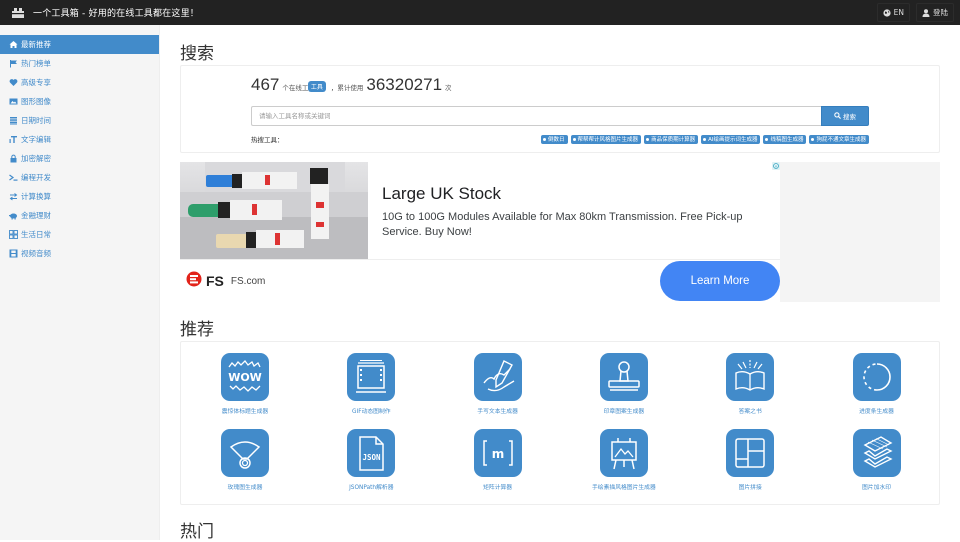  What do you see at coordinates (197, 532) in the screenshot?
I see `hot-section-title: 热门` at bounding box center [197, 532].